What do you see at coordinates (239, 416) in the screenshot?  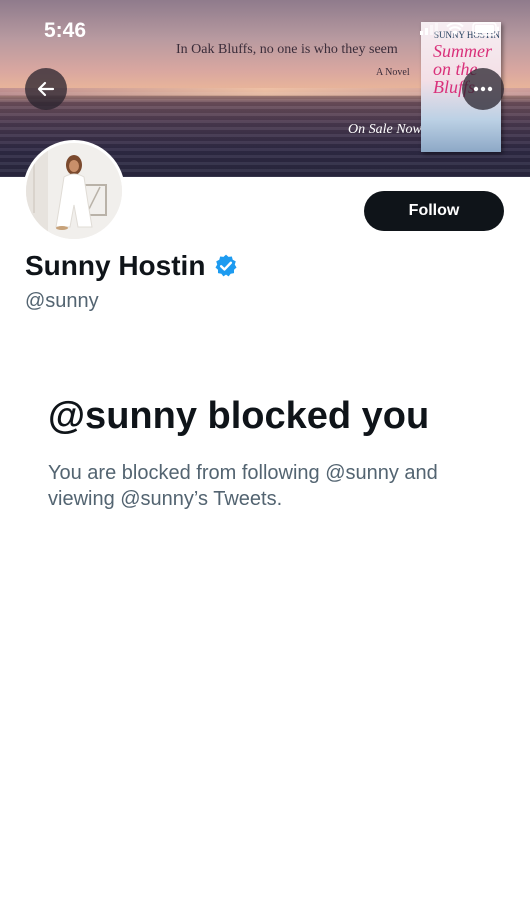 I see `blocked-title: @sunny blocked you` at bounding box center [239, 416].